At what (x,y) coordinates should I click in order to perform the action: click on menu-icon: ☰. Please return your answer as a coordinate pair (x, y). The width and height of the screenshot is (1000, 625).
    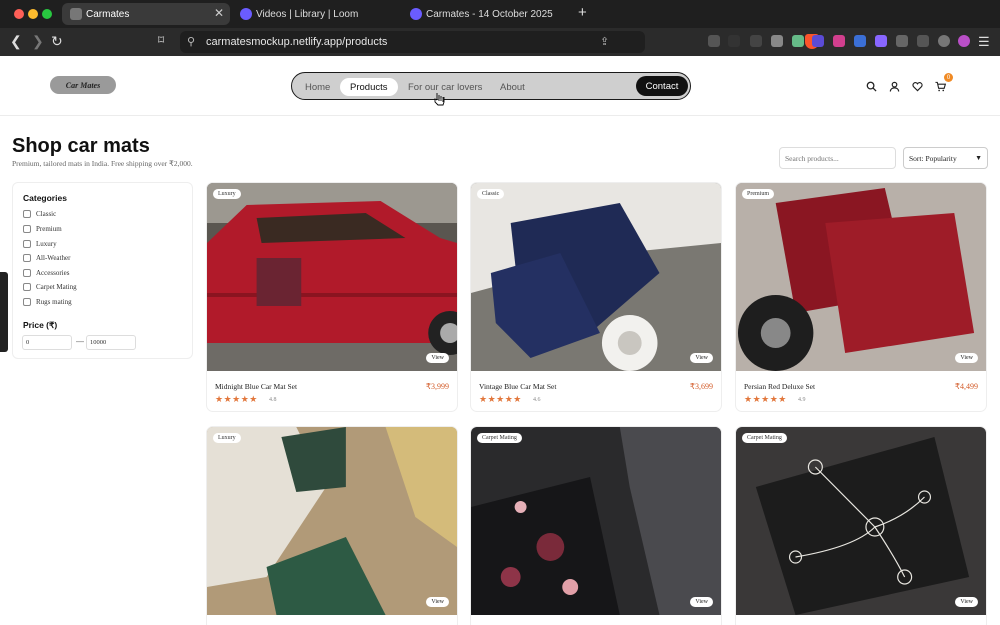
    Looking at the image, I should click on (984, 42).